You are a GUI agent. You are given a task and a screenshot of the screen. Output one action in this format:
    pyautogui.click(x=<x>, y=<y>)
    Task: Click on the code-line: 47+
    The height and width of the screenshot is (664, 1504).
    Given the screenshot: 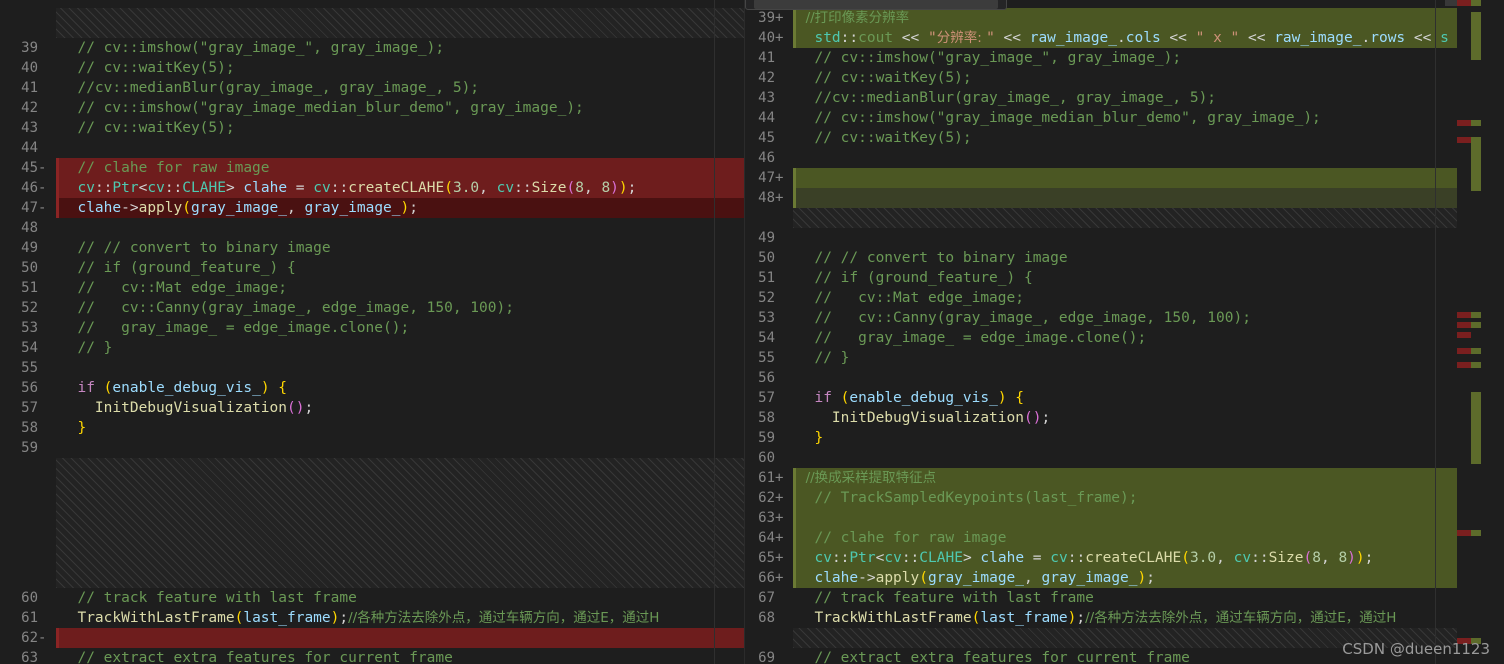 What is the action you would take?
    pyautogui.click(x=1113, y=178)
    